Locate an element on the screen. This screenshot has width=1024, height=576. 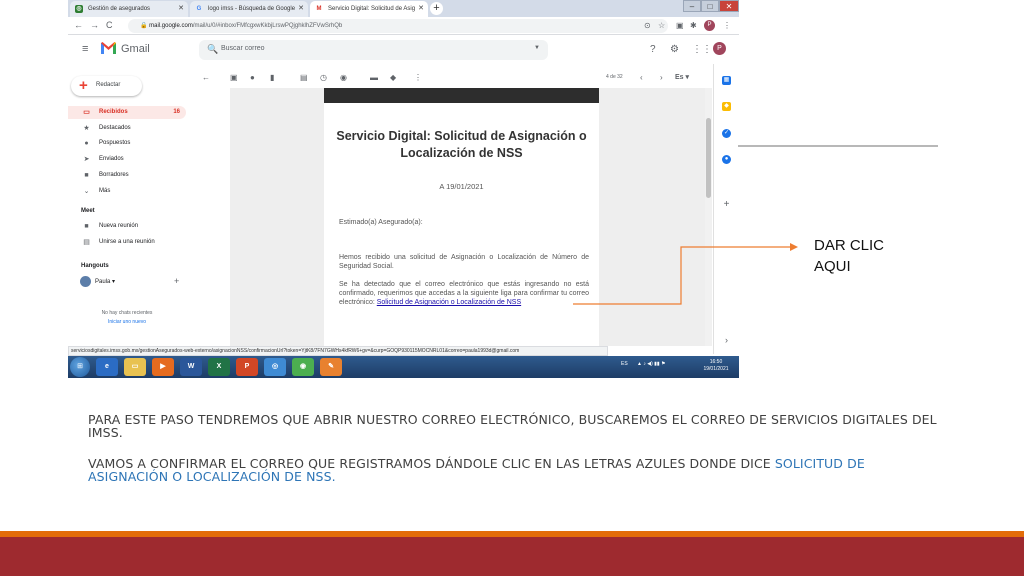
windows-start-icon: ⊞ is located at coordinates (80, 367).